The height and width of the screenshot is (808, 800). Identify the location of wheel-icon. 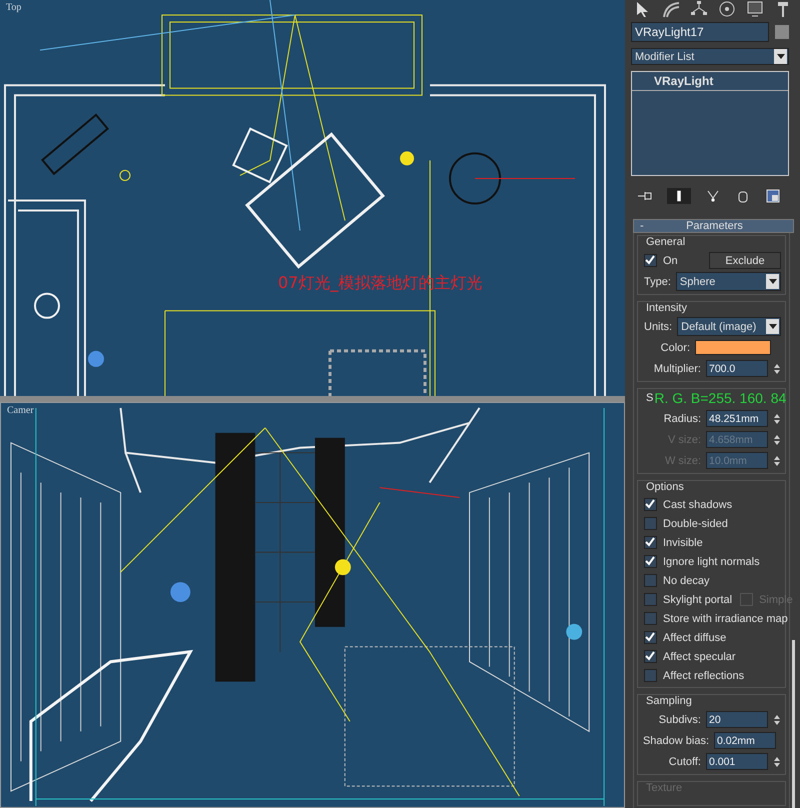
(727, 9).